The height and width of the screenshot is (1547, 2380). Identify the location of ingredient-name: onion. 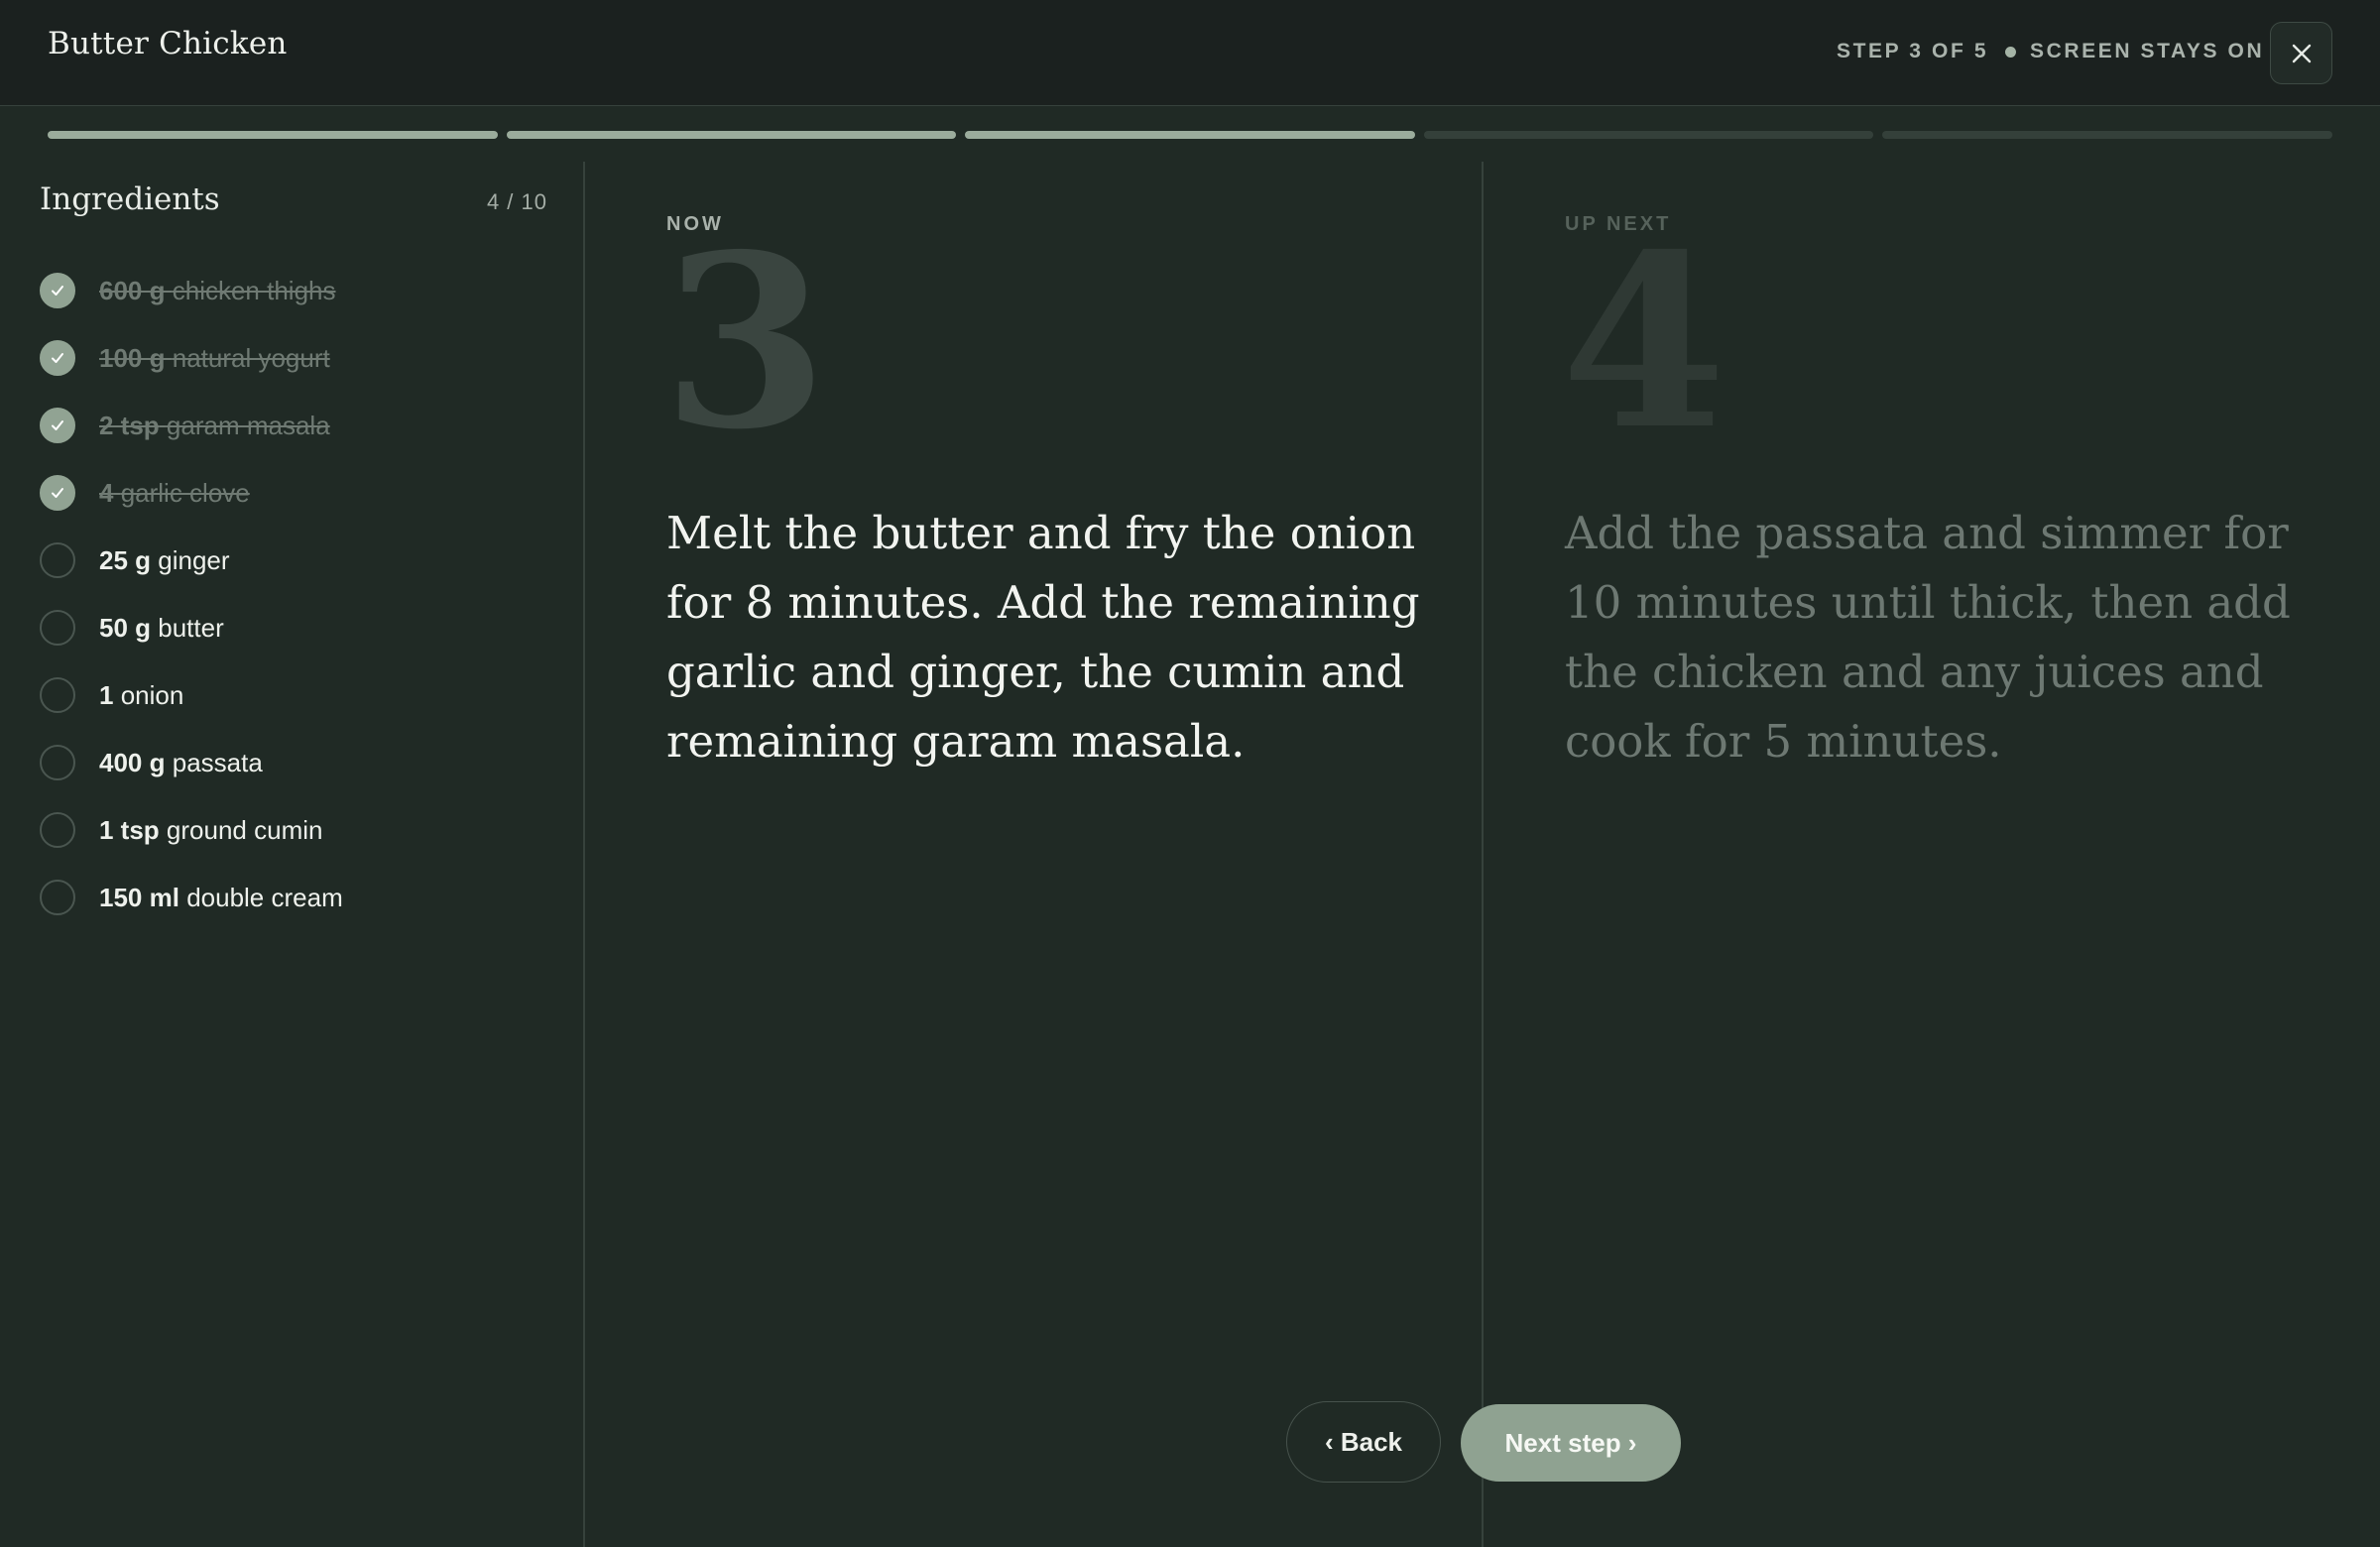
(152, 694).